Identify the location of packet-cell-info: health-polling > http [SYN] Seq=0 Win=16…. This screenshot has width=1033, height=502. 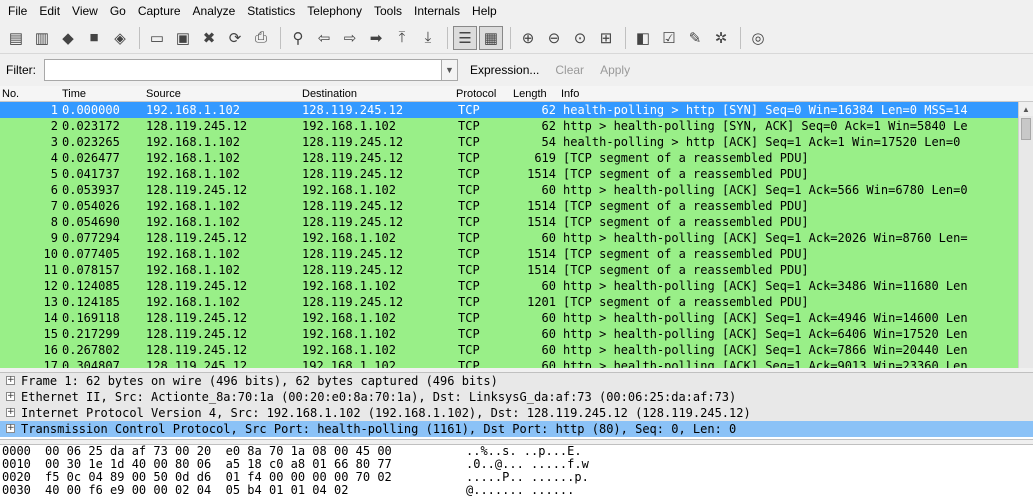
(765, 110).